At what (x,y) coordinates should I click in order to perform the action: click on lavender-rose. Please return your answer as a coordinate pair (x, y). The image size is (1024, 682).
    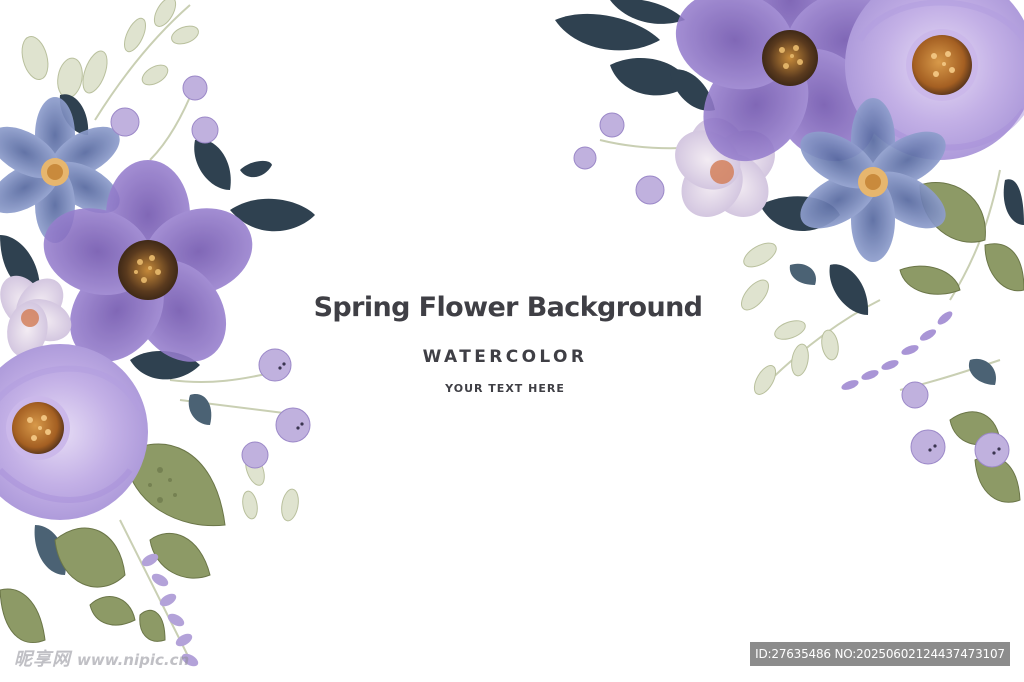
    Looking at the image, I should click on (74, 432).